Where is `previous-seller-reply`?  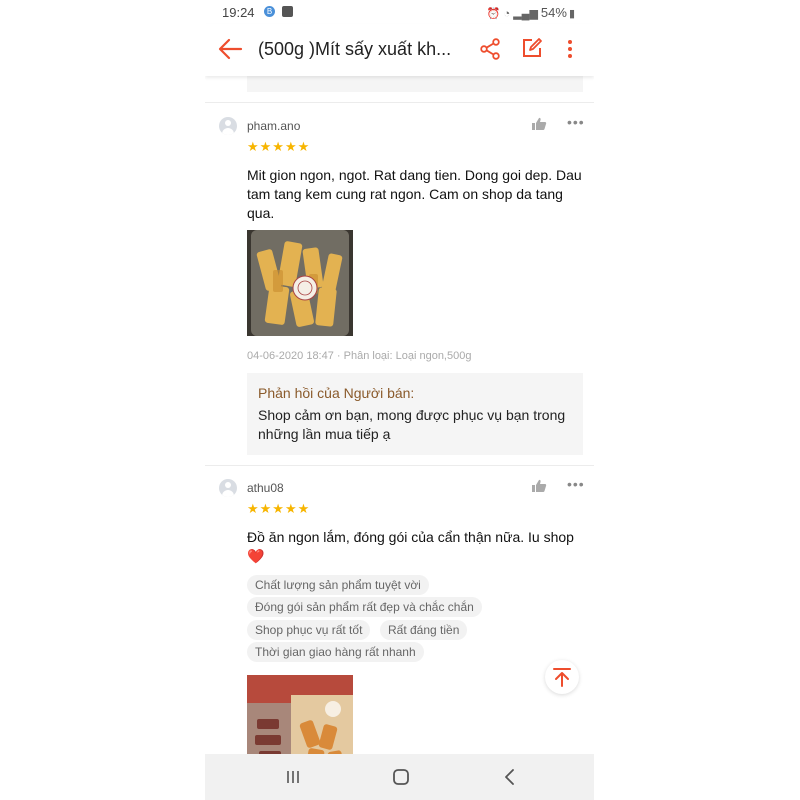 previous-seller-reply is located at coordinates (415, 84).